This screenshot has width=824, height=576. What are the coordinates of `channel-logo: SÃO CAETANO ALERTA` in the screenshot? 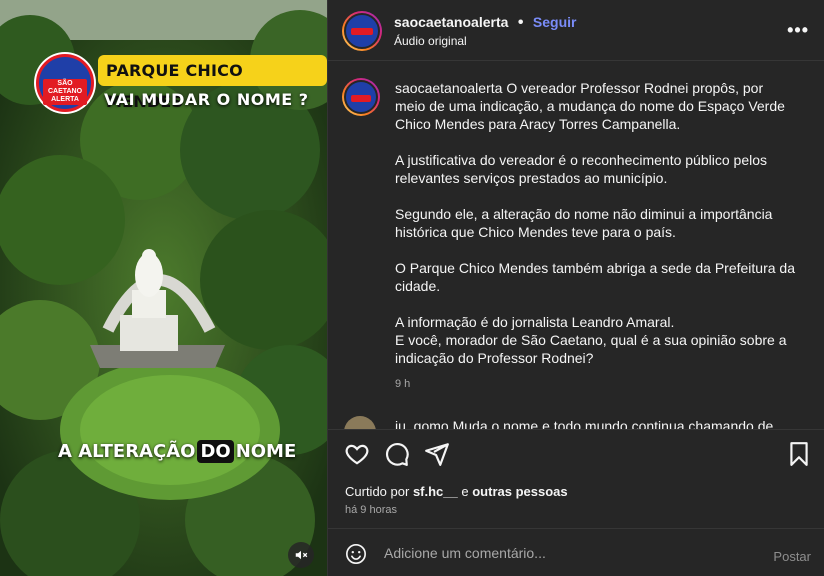 It's located at (65, 83).